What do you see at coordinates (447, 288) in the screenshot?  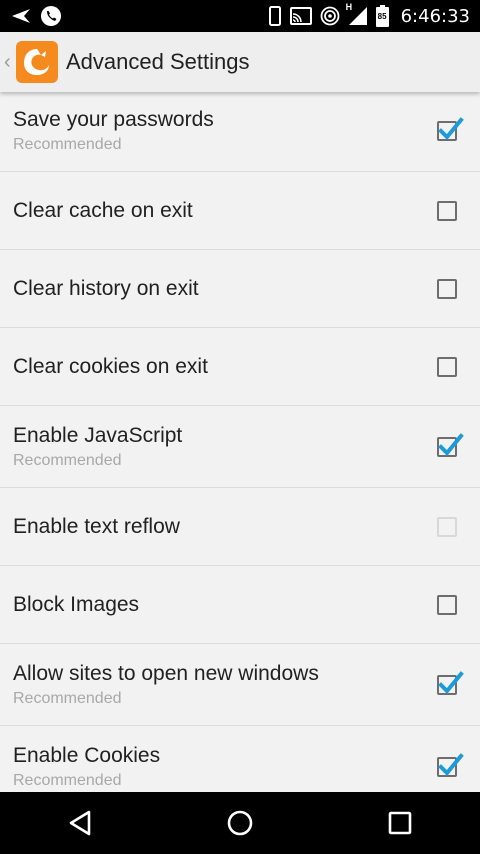 I see `clear-history-checkbox` at bounding box center [447, 288].